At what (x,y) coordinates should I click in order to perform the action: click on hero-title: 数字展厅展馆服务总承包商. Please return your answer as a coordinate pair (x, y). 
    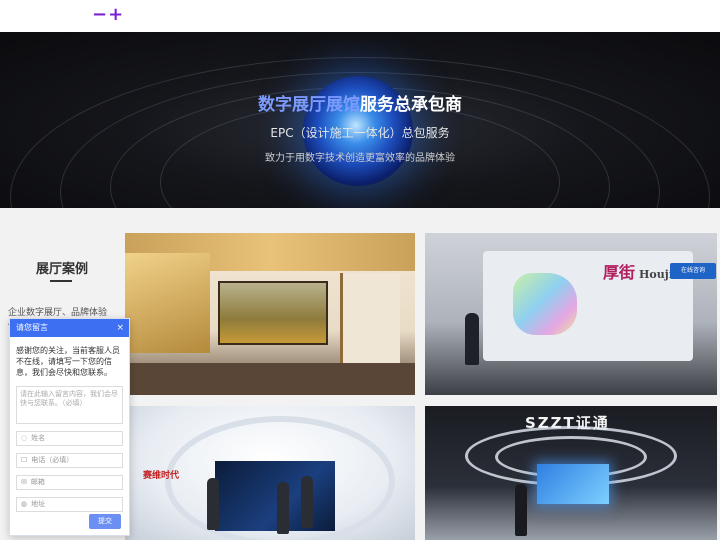
    Looking at the image, I should click on (360, 102).